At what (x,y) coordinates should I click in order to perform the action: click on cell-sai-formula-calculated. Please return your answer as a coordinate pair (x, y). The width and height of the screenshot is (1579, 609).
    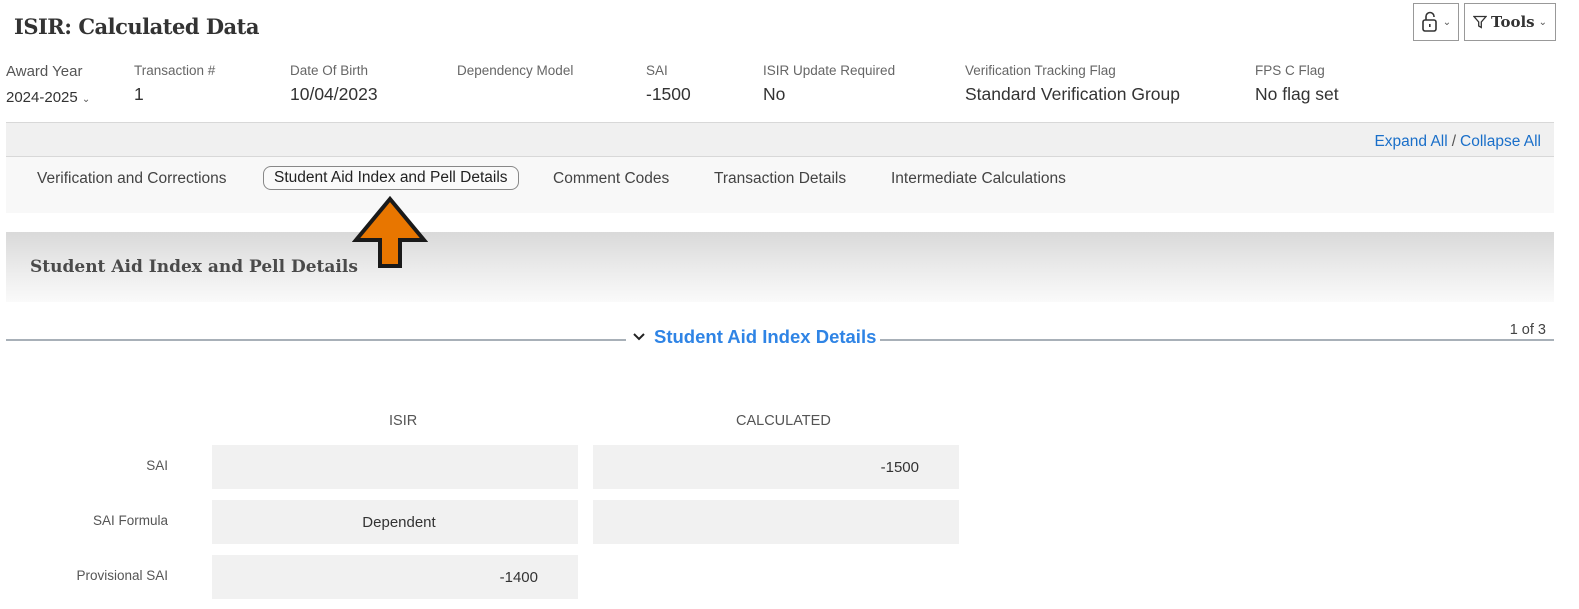
    Looking at the image, I should click on (776, 522).